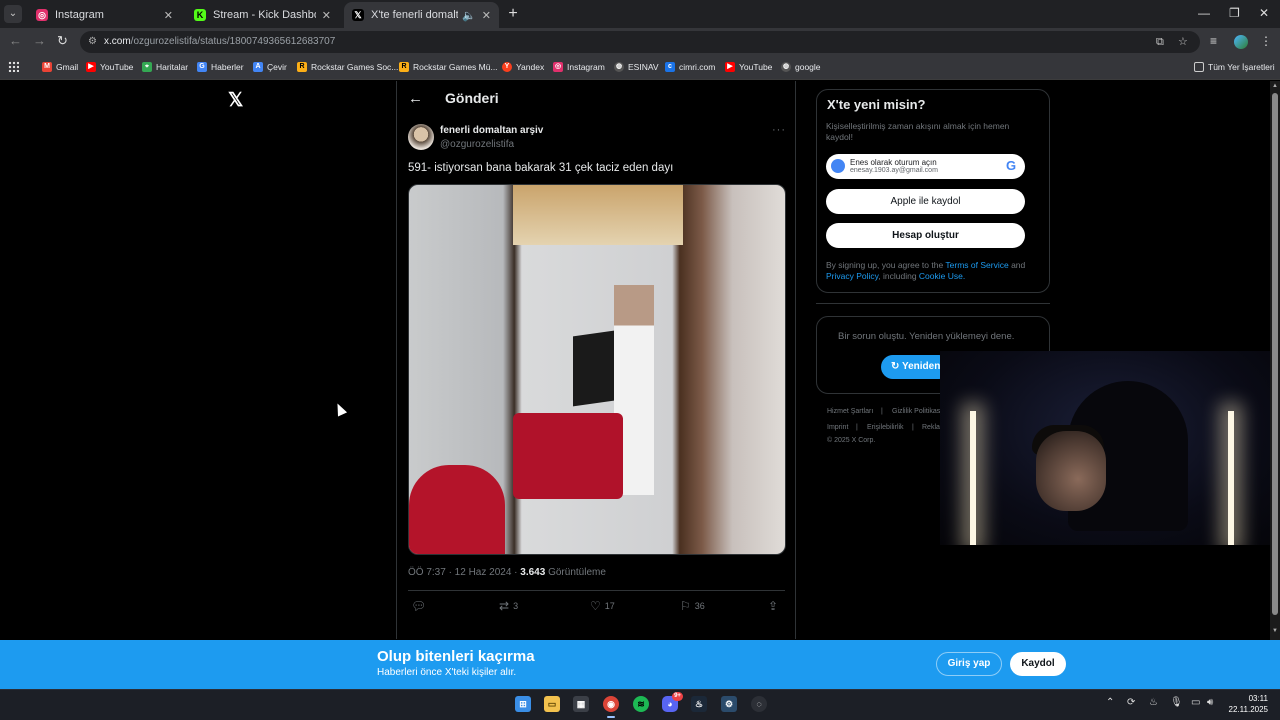 The width and height of the screenshot is (1280, 720). What do you see at coordinates (523, 67) in the screenshot?
I see `bookmark-yandex: Y Yandex` at bounding box center [523, 67].